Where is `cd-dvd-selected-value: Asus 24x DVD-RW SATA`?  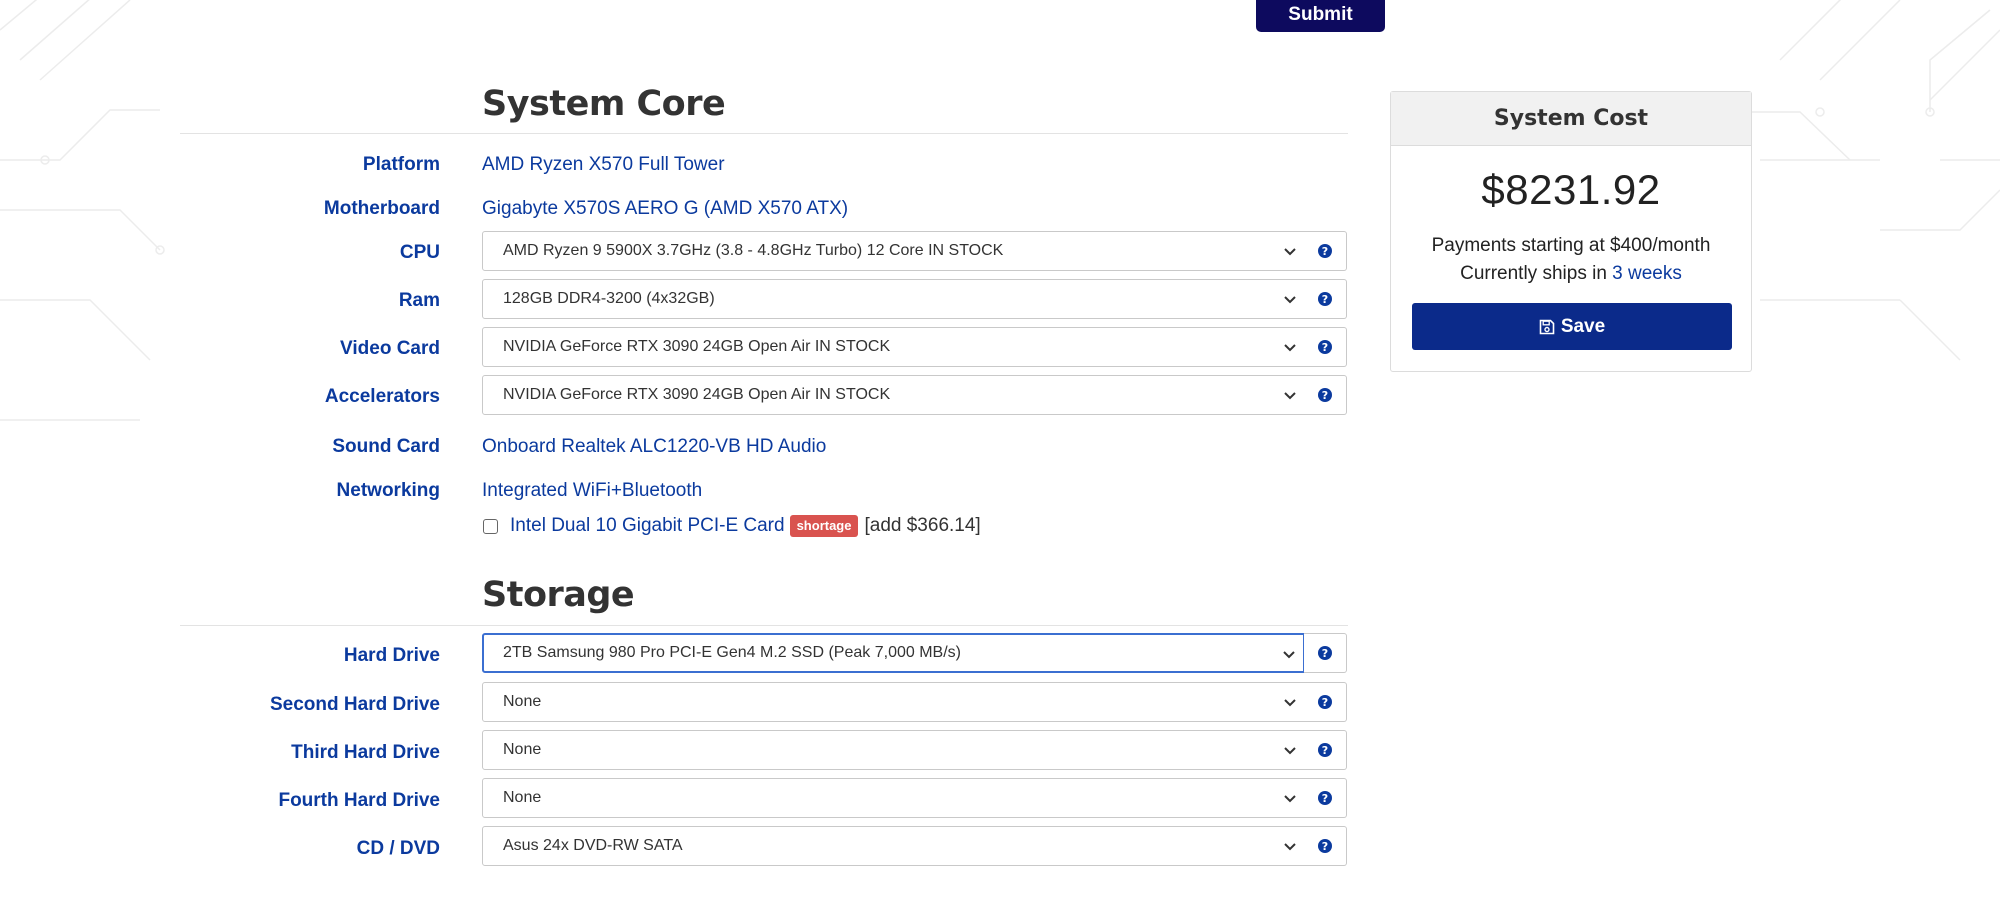
cd-dvd-selected-value: Asus 24x DVD-RW SATA is located at coordinates (593, 845).